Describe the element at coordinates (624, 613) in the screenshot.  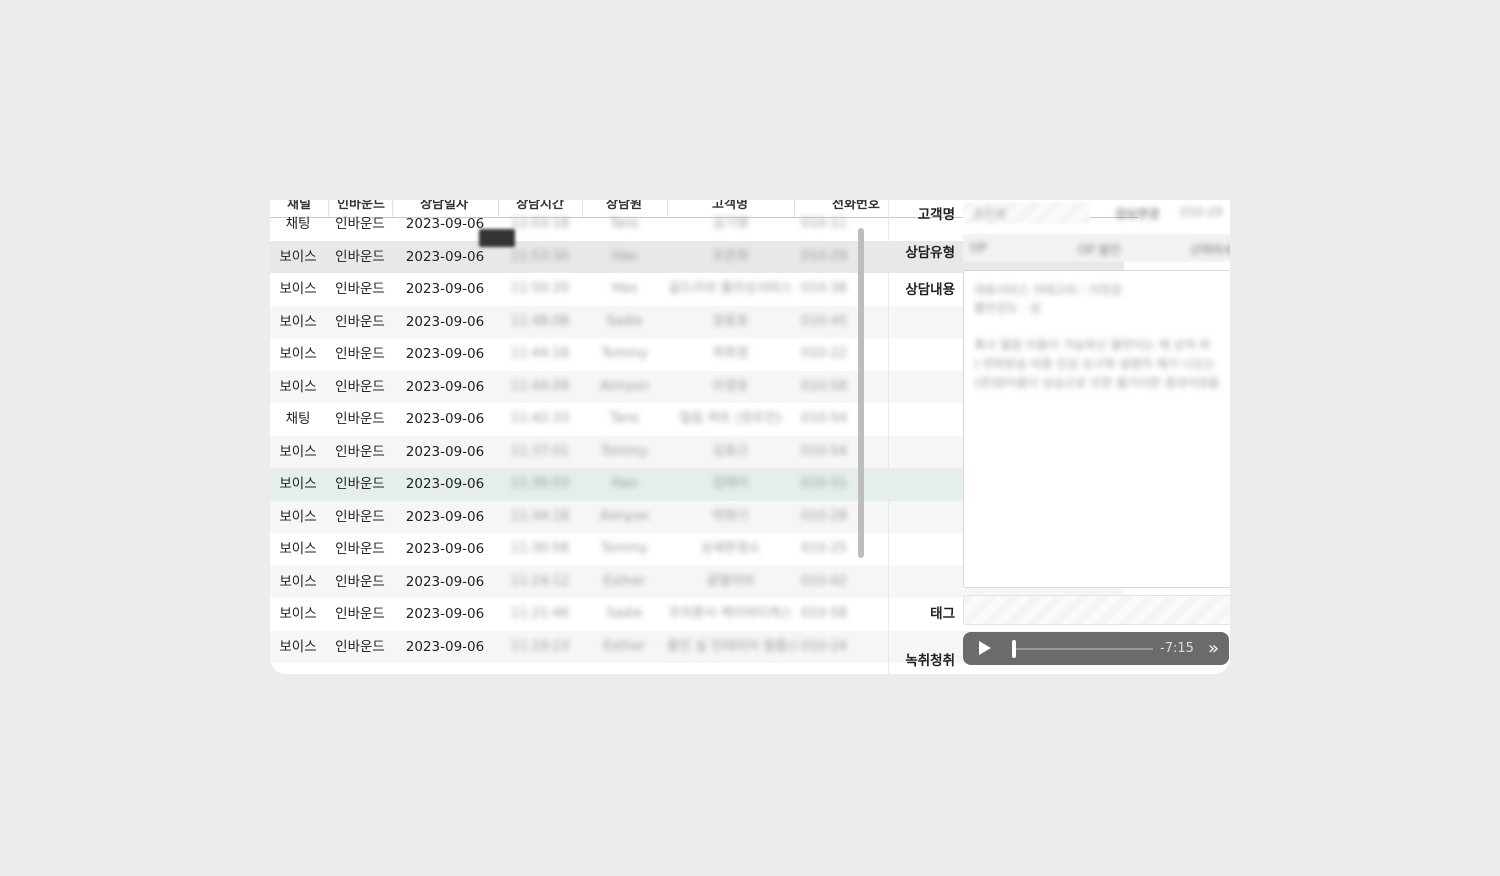
I see `cell-agent: Sadie` at that location.